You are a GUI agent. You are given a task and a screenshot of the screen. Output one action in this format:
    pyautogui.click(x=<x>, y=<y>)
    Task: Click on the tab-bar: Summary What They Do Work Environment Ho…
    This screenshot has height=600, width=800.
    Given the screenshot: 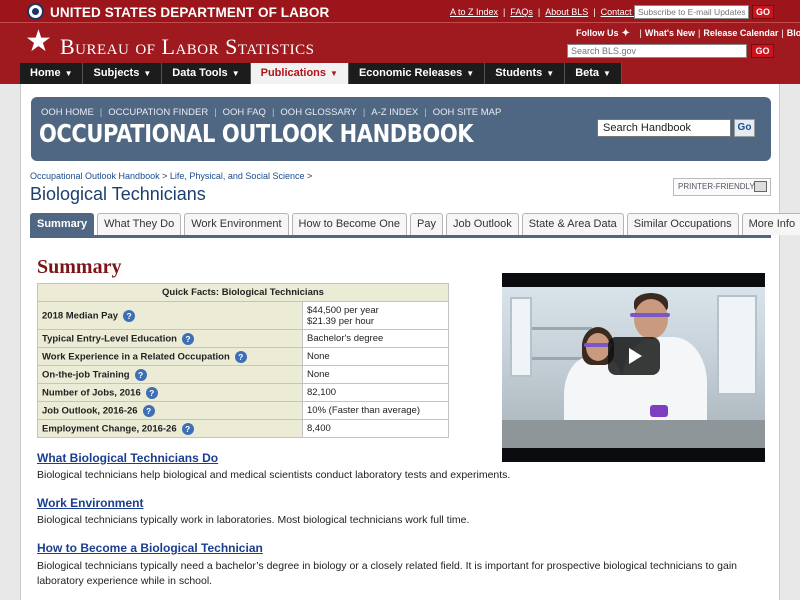 What is the action you would take?
    pyautogui.click(x=415, y=224)
    